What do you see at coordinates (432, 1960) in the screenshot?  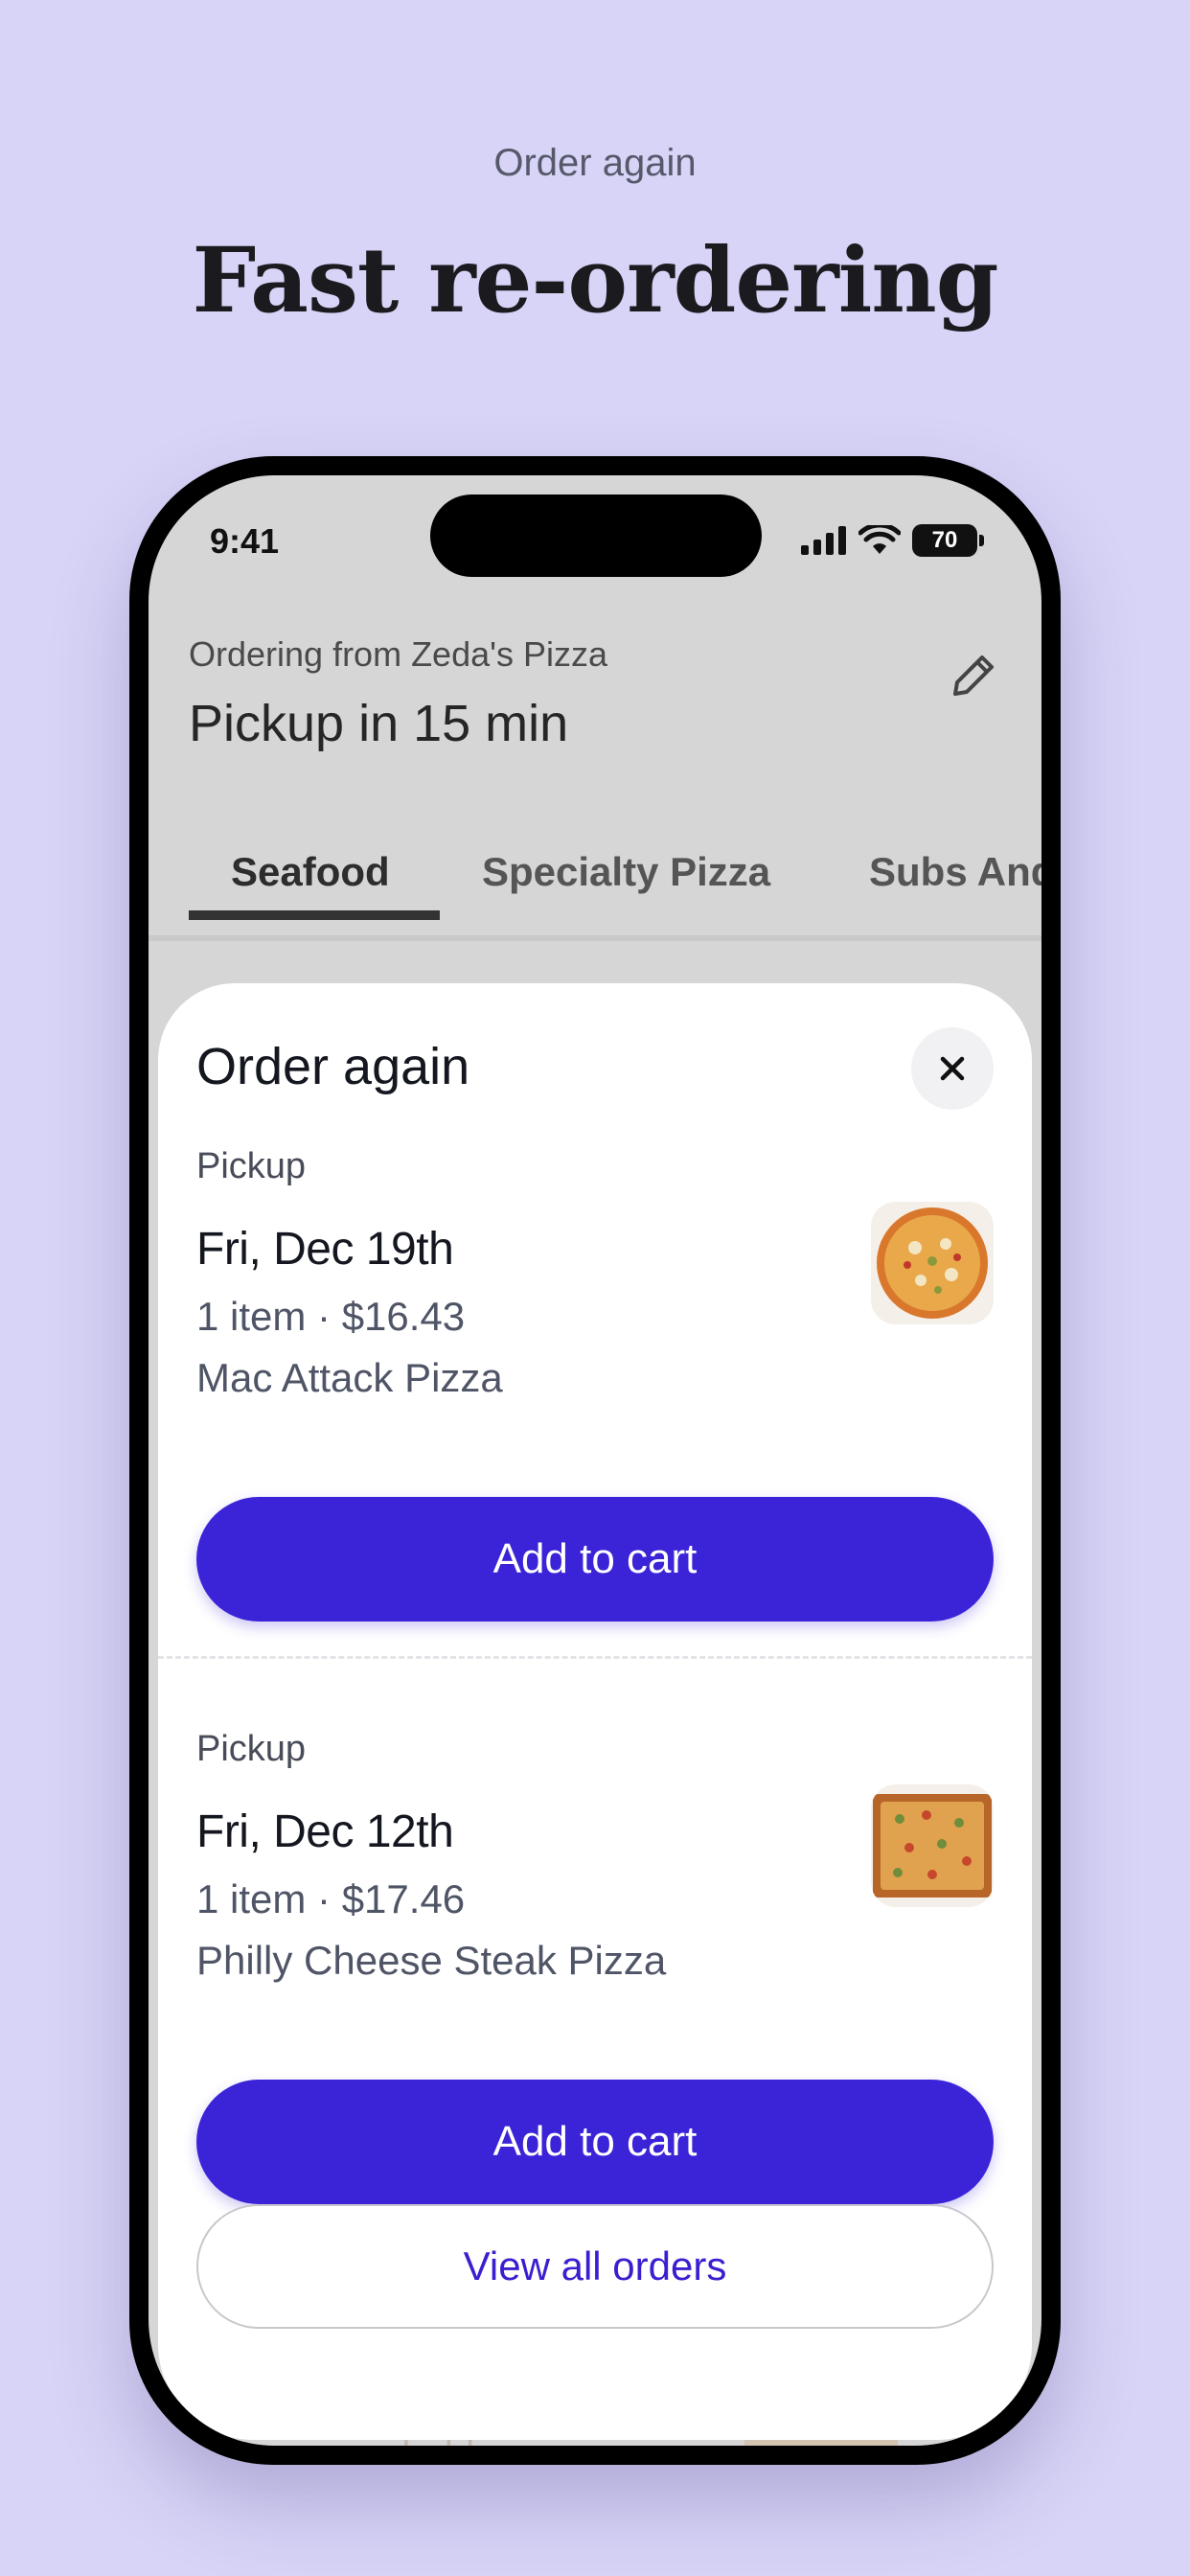 I see `order-item-name: Philly Cheese Steak Pizza` at bounding box center [432, 1960].